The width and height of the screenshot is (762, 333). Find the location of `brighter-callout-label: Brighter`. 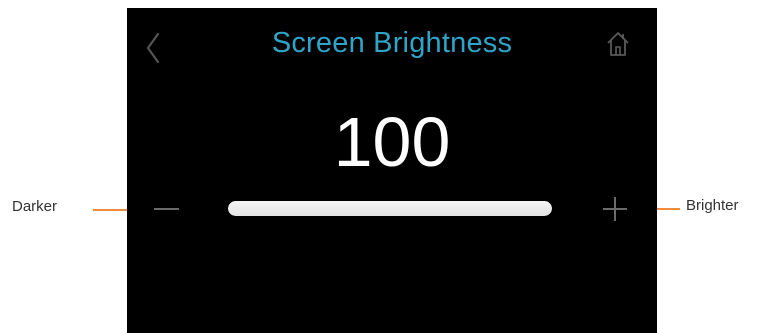

brighter-callout-label: Brighter is located at coordinates (712, 205).